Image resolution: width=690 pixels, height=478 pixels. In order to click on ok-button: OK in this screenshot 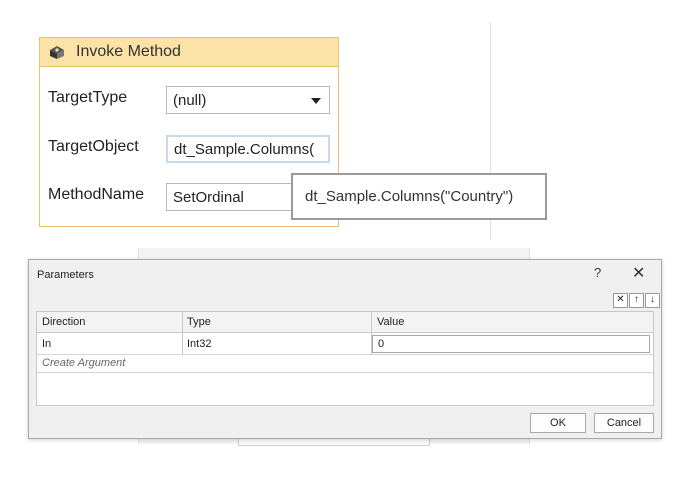, I will do `click(558, 423)`.